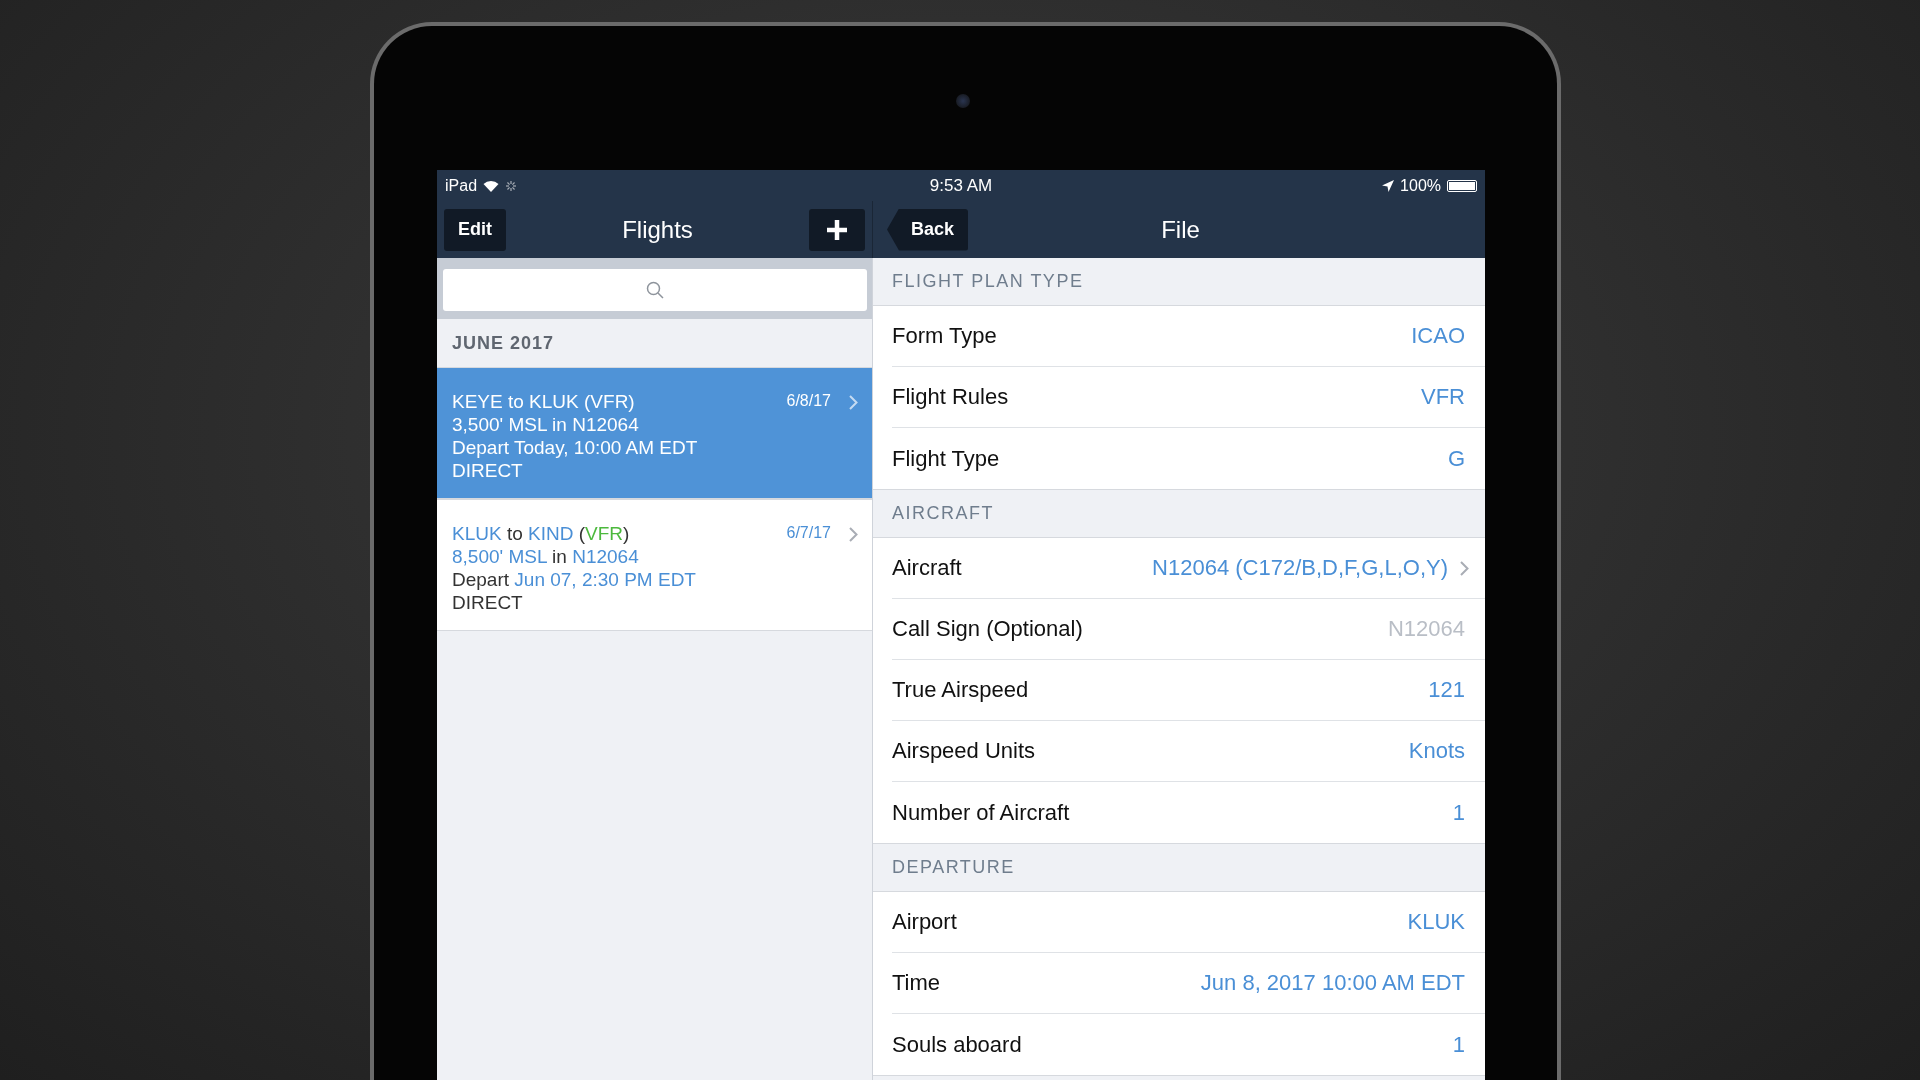 Image resolution: width=1920 pixels, height=1080 pixels. I want to click on back-button: Back, so click(928, 229).